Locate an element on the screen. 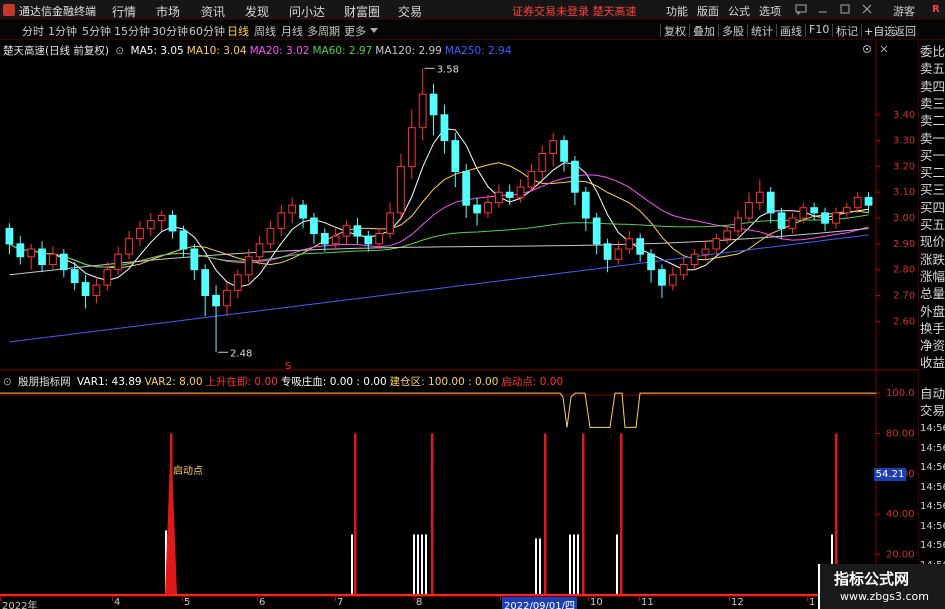 The height and width of the screenshot is (609, 945). period-daily: 日线 is located at coordinates (238, 31).